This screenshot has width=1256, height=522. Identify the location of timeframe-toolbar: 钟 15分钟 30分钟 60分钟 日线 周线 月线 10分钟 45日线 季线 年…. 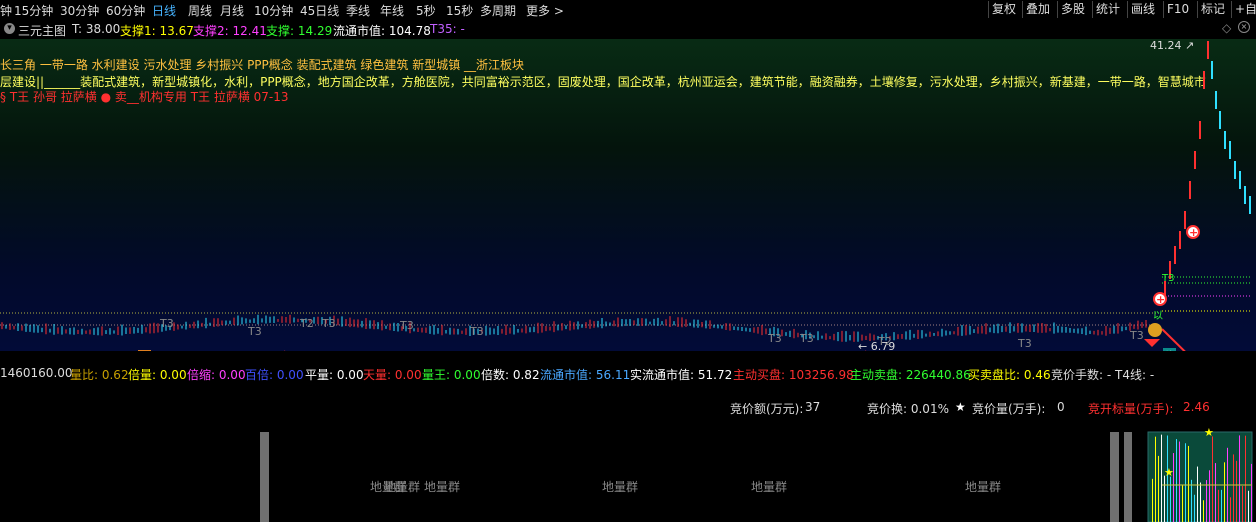
(628, 10).